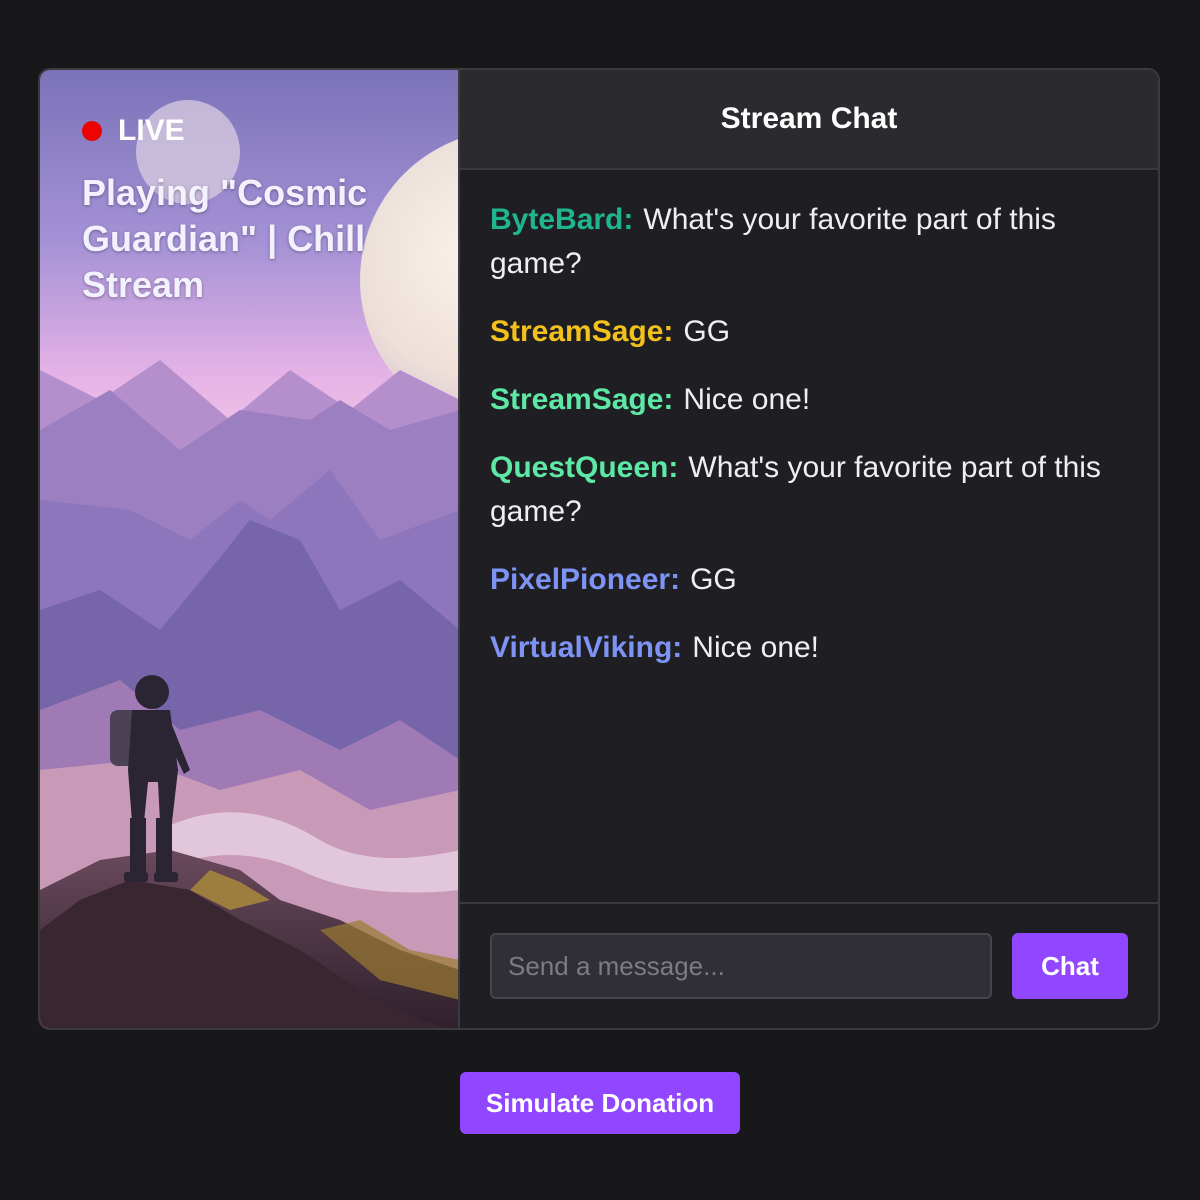  I want to click on live-indicator: LIVE, so click(133, 131).